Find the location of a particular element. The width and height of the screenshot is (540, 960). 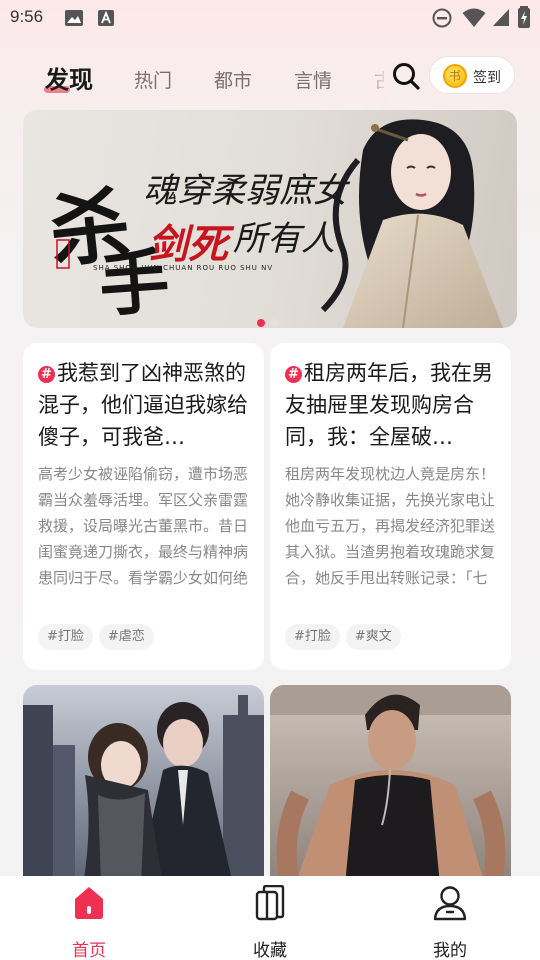

status-time: 9:56 is located at coordinates (27, 16).